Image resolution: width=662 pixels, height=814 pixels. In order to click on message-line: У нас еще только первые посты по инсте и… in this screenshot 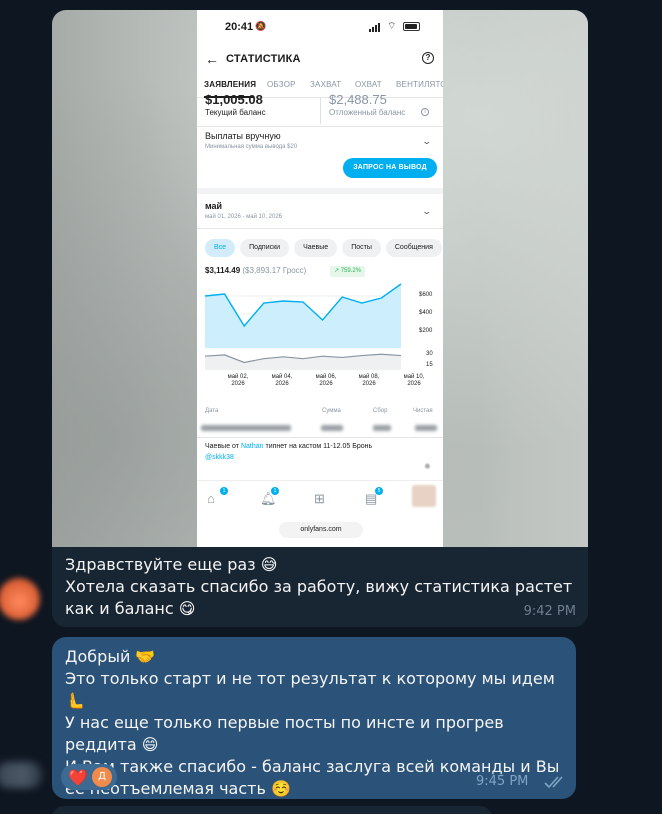, I will do `click(284, 733)`.